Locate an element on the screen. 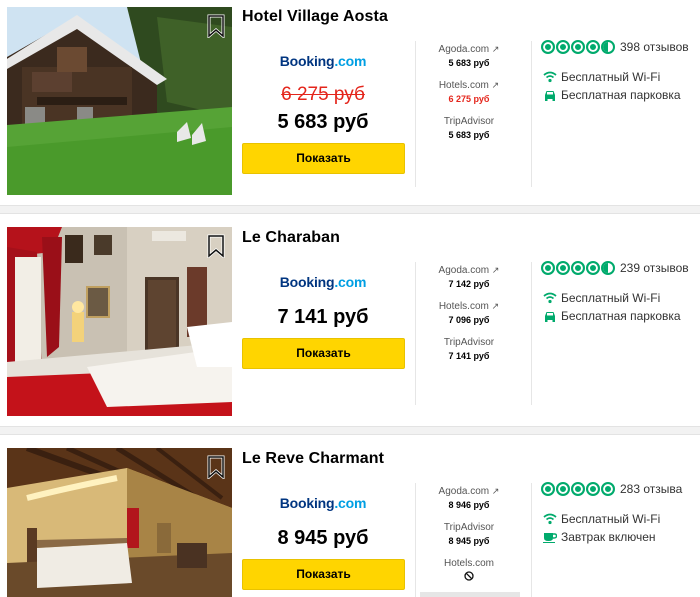 The width and height of the screenshot is (700, 597). offer-item: TripAdvisor 5 683 руб is located at coordinates (469, 128).